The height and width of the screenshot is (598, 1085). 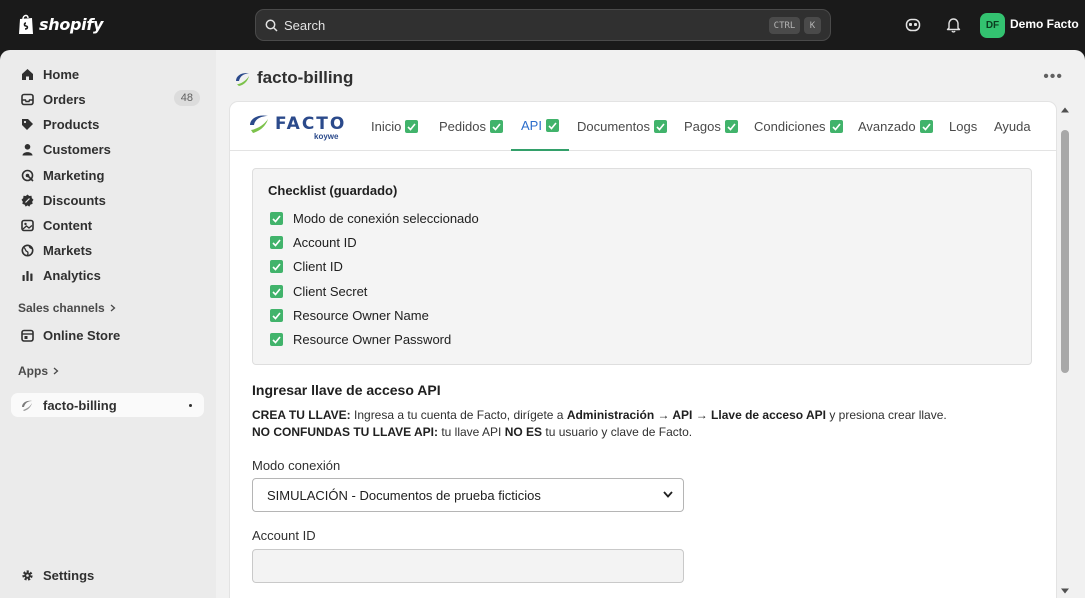 What do you see at coordinates (71, 124) in the screenshot?
I see `sidebar-item-label: Products` at bounding box center [71, 124].